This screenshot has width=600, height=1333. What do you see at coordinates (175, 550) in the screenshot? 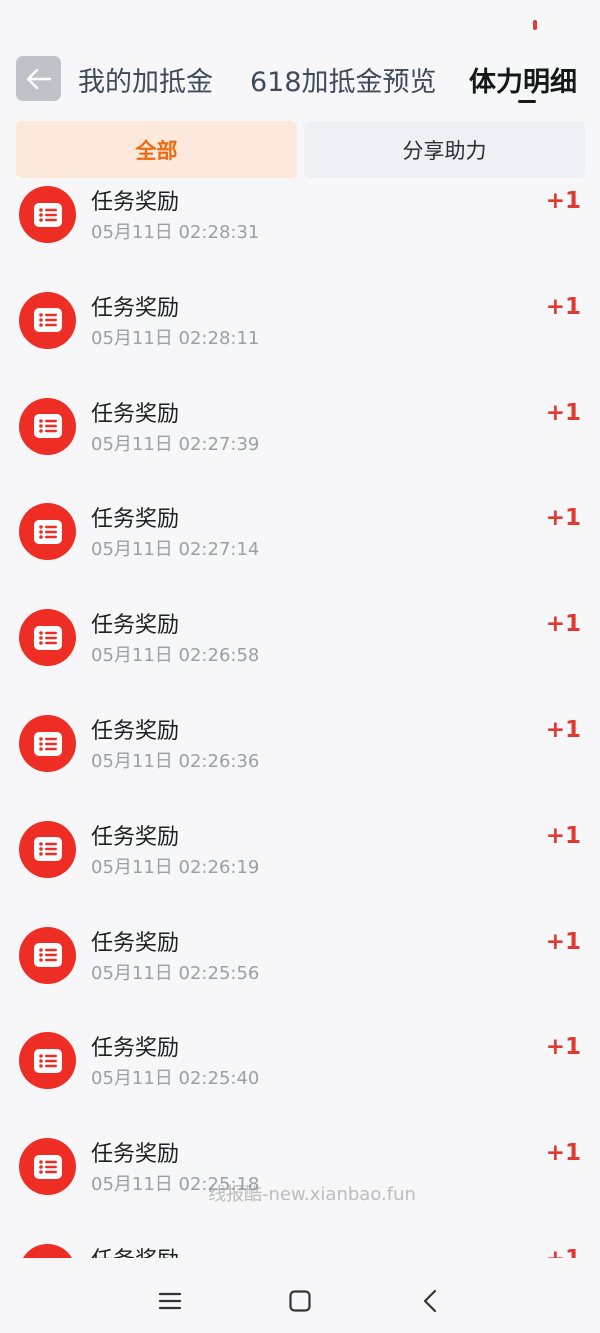
I see `record-time: 05月11日 02:27:14` at bounding box center [175, 550].